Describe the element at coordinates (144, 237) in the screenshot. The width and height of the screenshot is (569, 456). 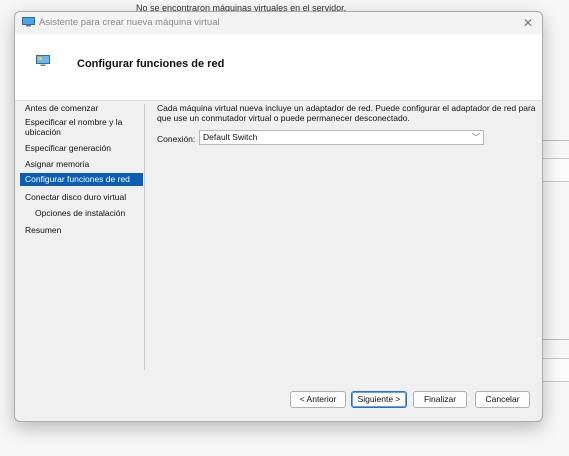
I see `sidebar-divider` at that location.